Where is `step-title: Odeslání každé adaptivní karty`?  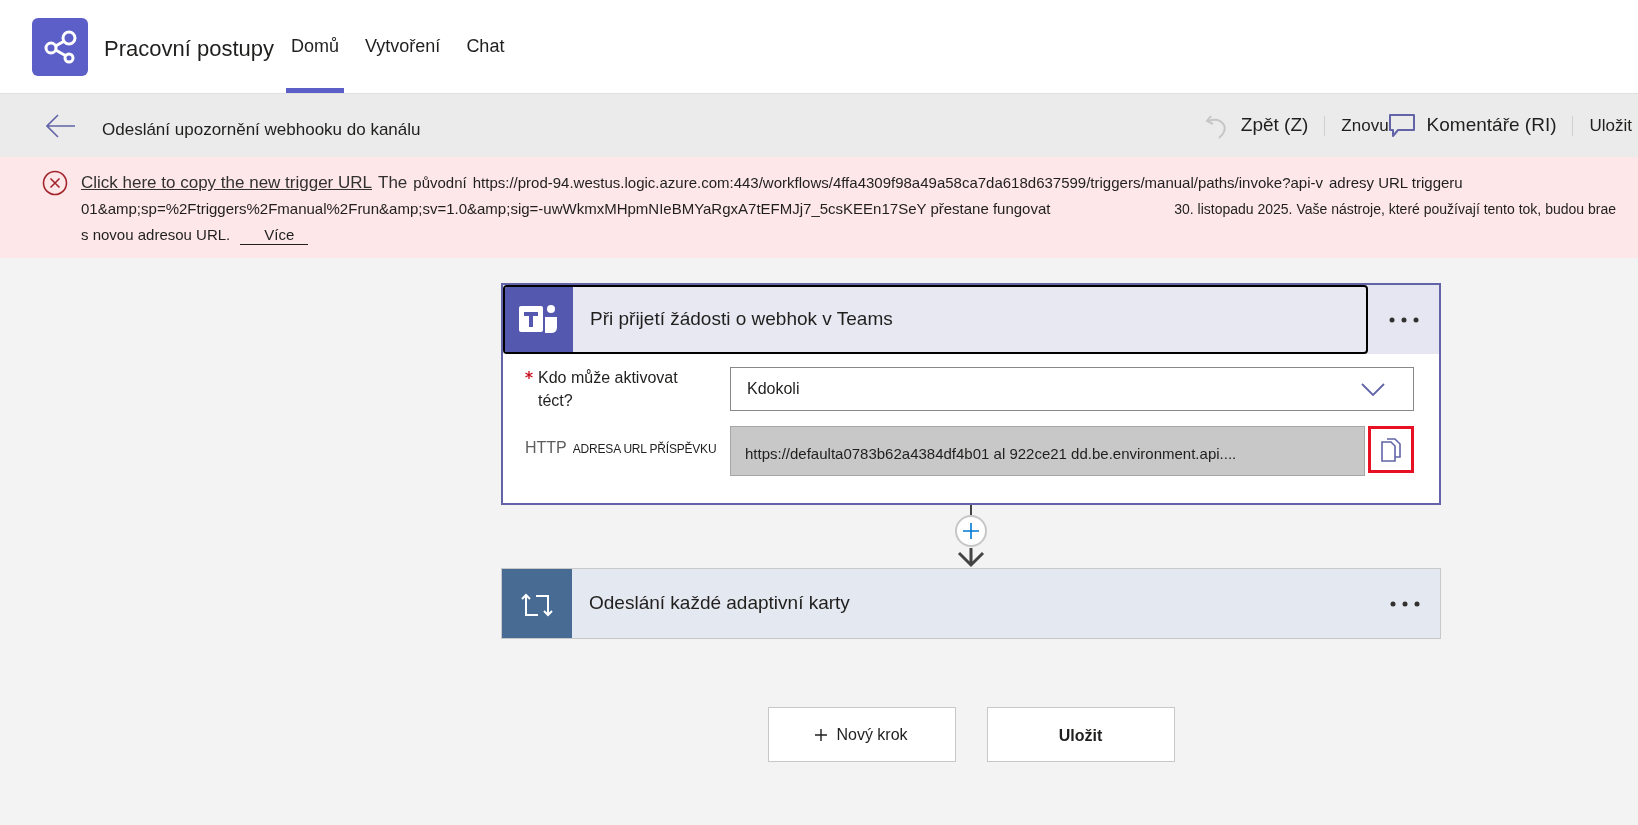 step-title: Odeslání každé adaptivní karty is located at coordinates (719, 603).